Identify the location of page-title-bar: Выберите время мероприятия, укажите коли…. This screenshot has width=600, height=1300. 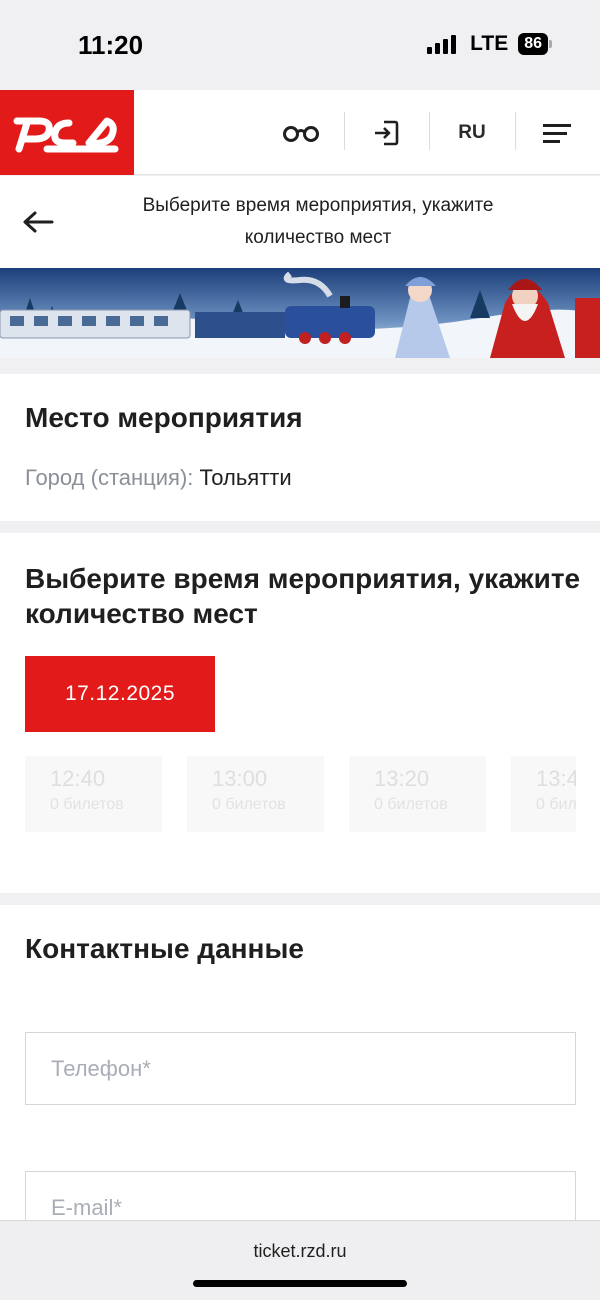
(300, 222).